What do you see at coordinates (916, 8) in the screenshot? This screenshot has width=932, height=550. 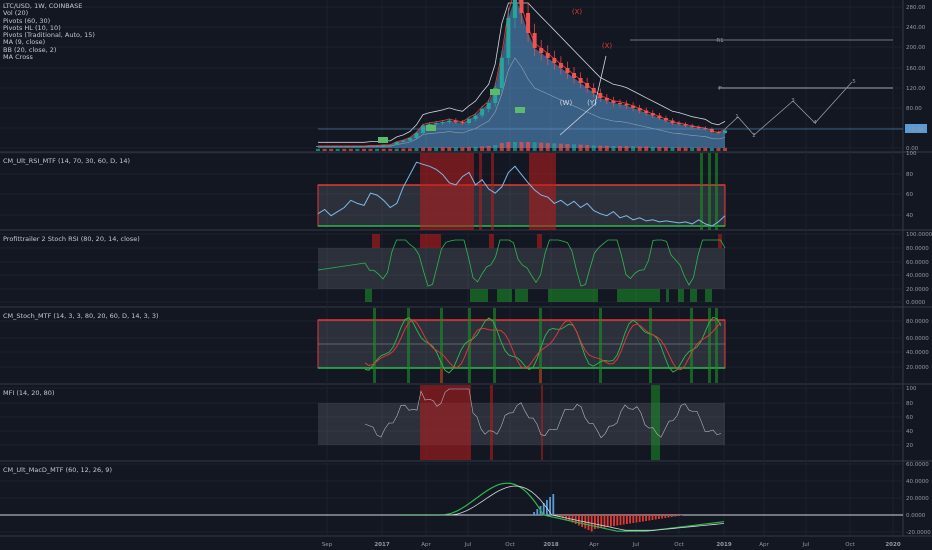 I see `price-tick-label: 280.00` at bounding box center [916, 8].